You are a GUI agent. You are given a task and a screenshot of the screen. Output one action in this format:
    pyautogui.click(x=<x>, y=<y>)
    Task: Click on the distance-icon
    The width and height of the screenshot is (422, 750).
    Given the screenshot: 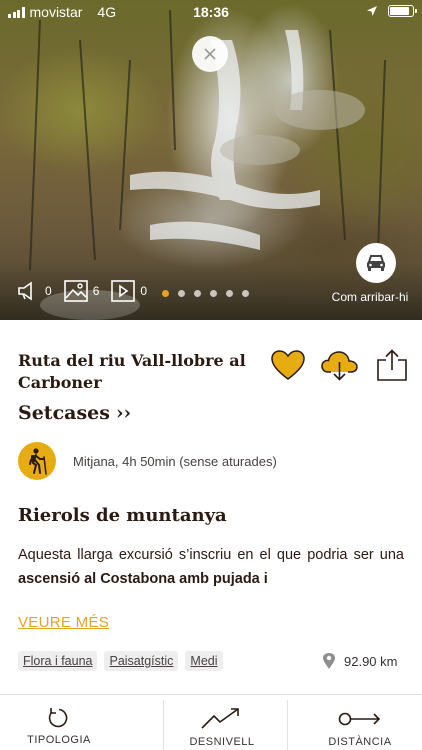 What is the action you would take?
    pyautogui.click(x=359, y=719)
    